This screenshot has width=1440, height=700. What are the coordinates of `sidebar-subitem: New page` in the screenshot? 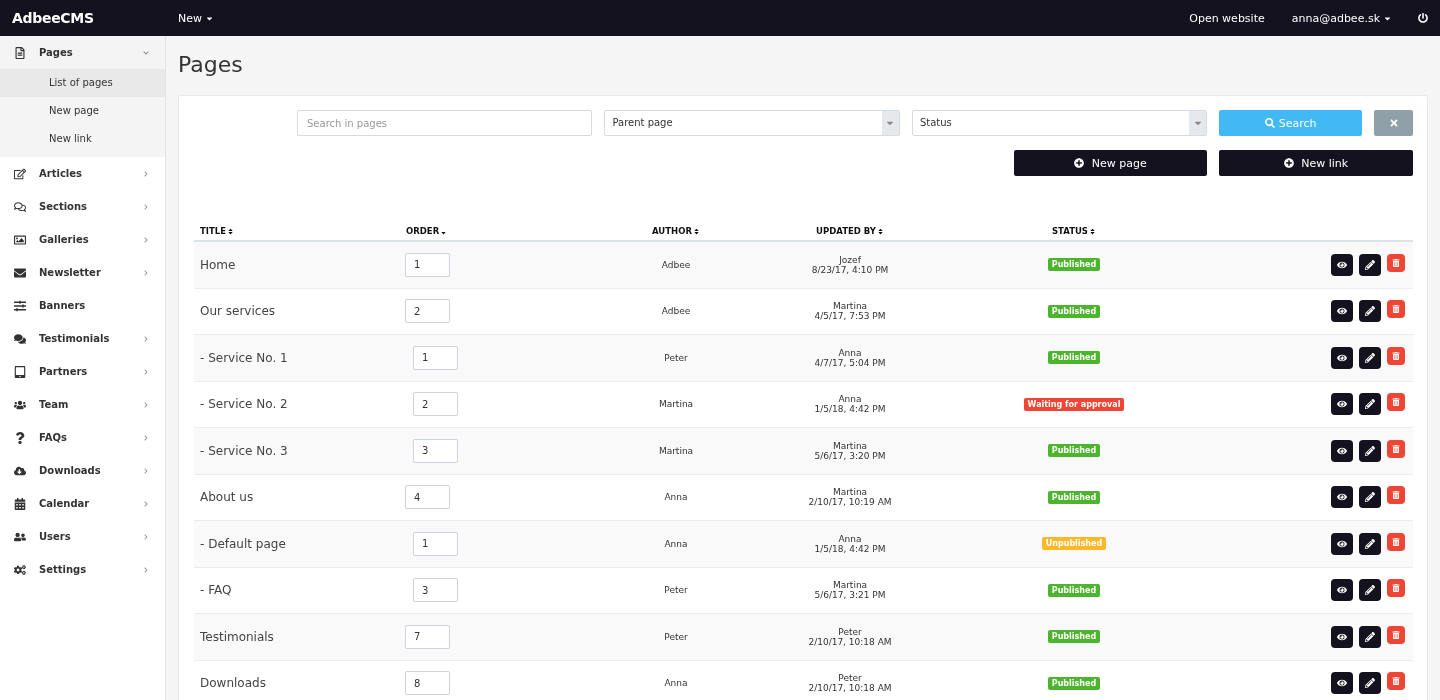 It's located at (82, 111).